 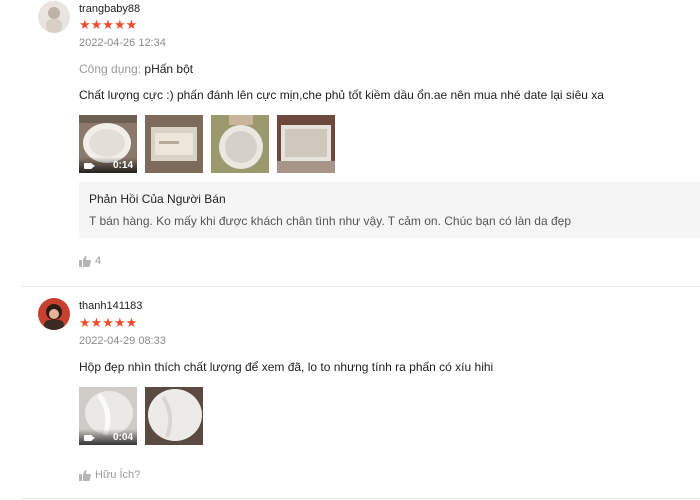 What do you see at coordinates (110, 306) in the screenshot?
I see `username: thanh141183` at bounding box center [110, 306].